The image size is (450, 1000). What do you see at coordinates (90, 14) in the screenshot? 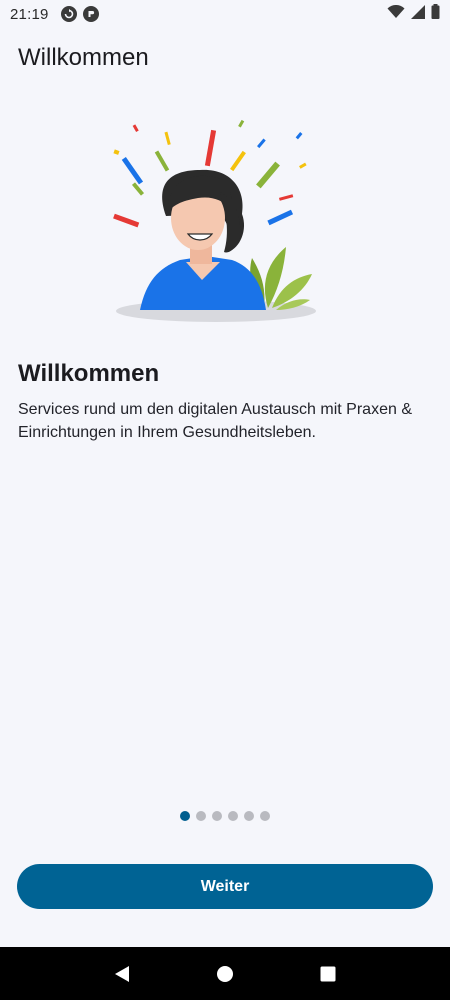
I see `app-notification-icon` at bounding box center [90, 14].